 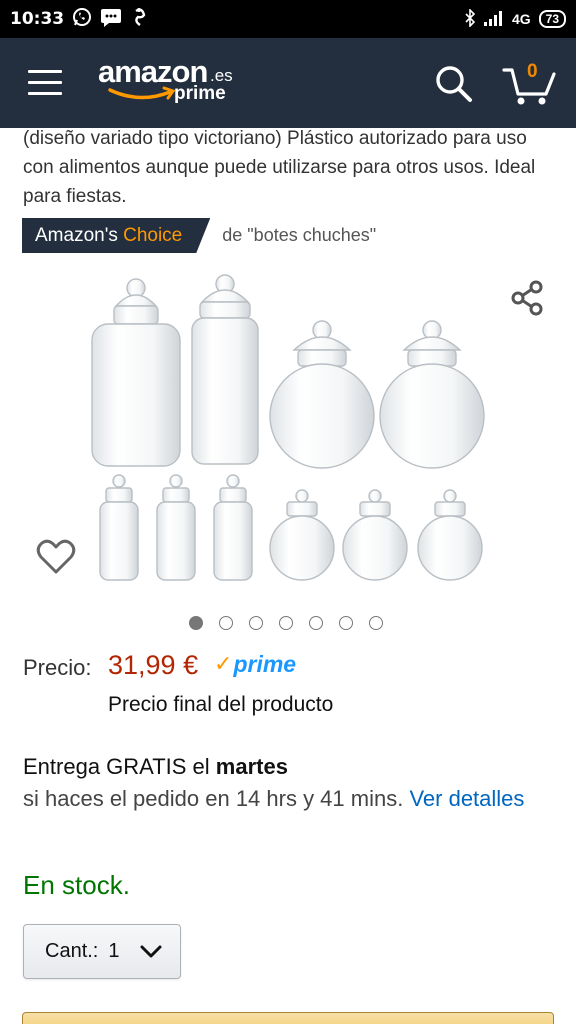 I want to click on wishlist-heart-icon, so click(x=56, y=557).